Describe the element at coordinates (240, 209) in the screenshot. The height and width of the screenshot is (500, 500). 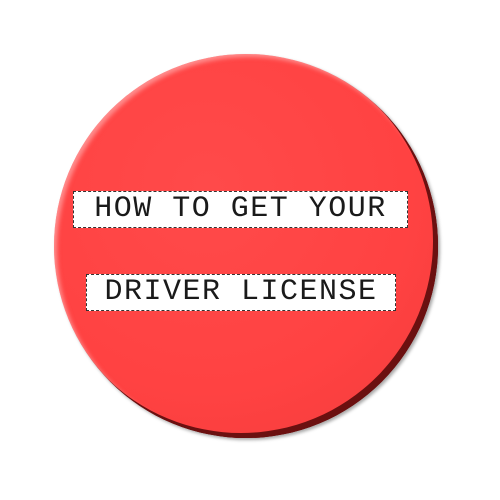
I see `title-line-1: HOW TO GET YOUR` at that location.